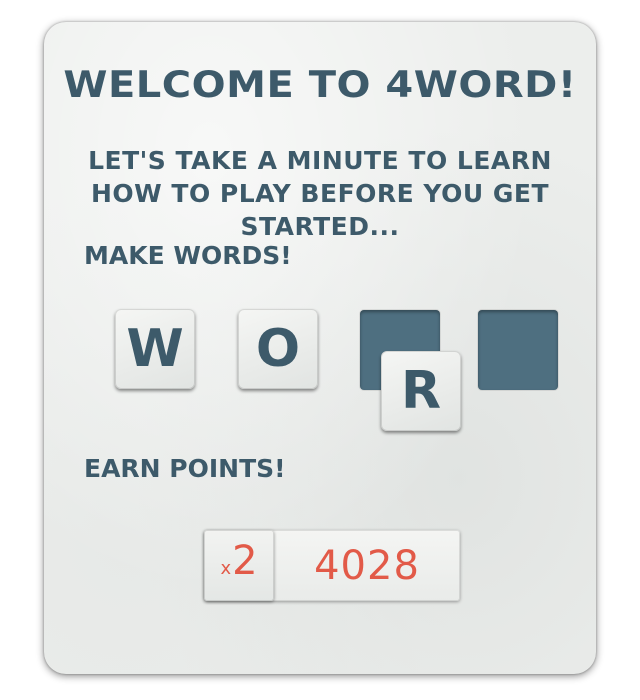 Image resolution: width=640 pixels, height=700 pixels. I want to click on multiplier-badge: x 2, so click(239, 565).